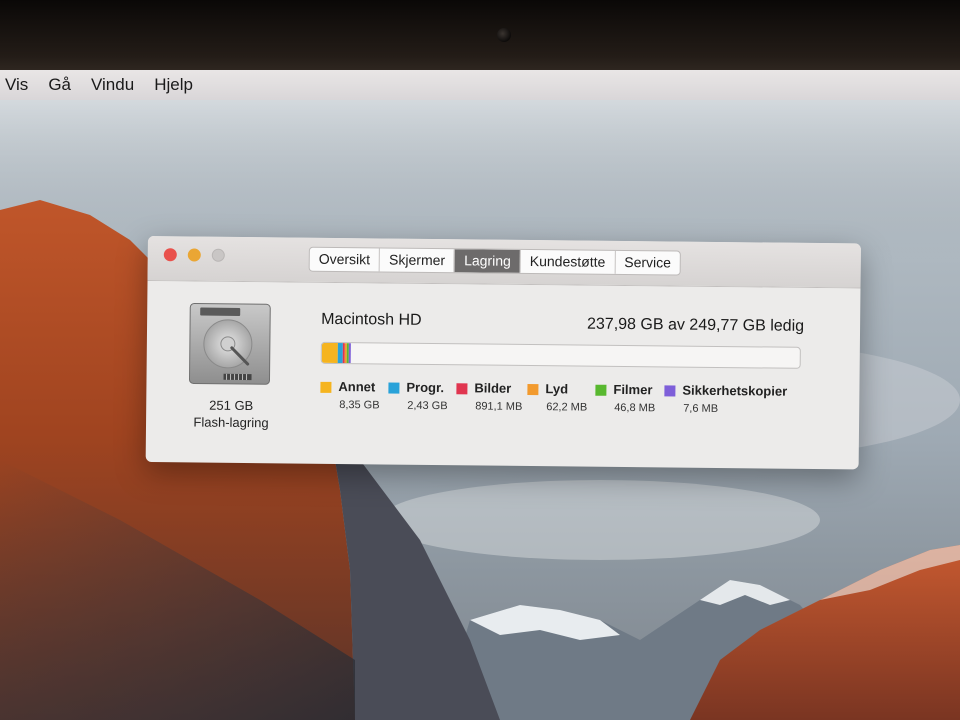 The height and width of the screenshot is (720, 960). I want to click on tab-oversikt: Oversikt, so click(345, 260).